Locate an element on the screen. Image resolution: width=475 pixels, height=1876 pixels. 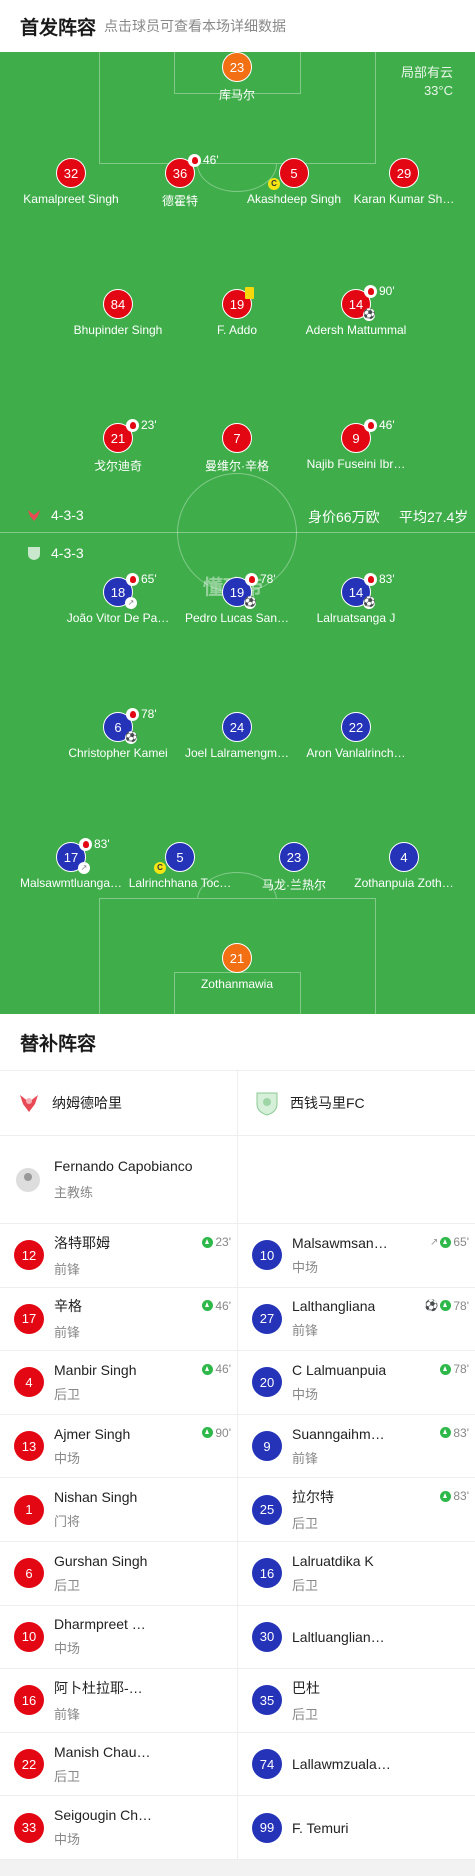
away-bench-player: 9 Suanngaihmu… 前锋 83' is located at coordinates (356, 1446).